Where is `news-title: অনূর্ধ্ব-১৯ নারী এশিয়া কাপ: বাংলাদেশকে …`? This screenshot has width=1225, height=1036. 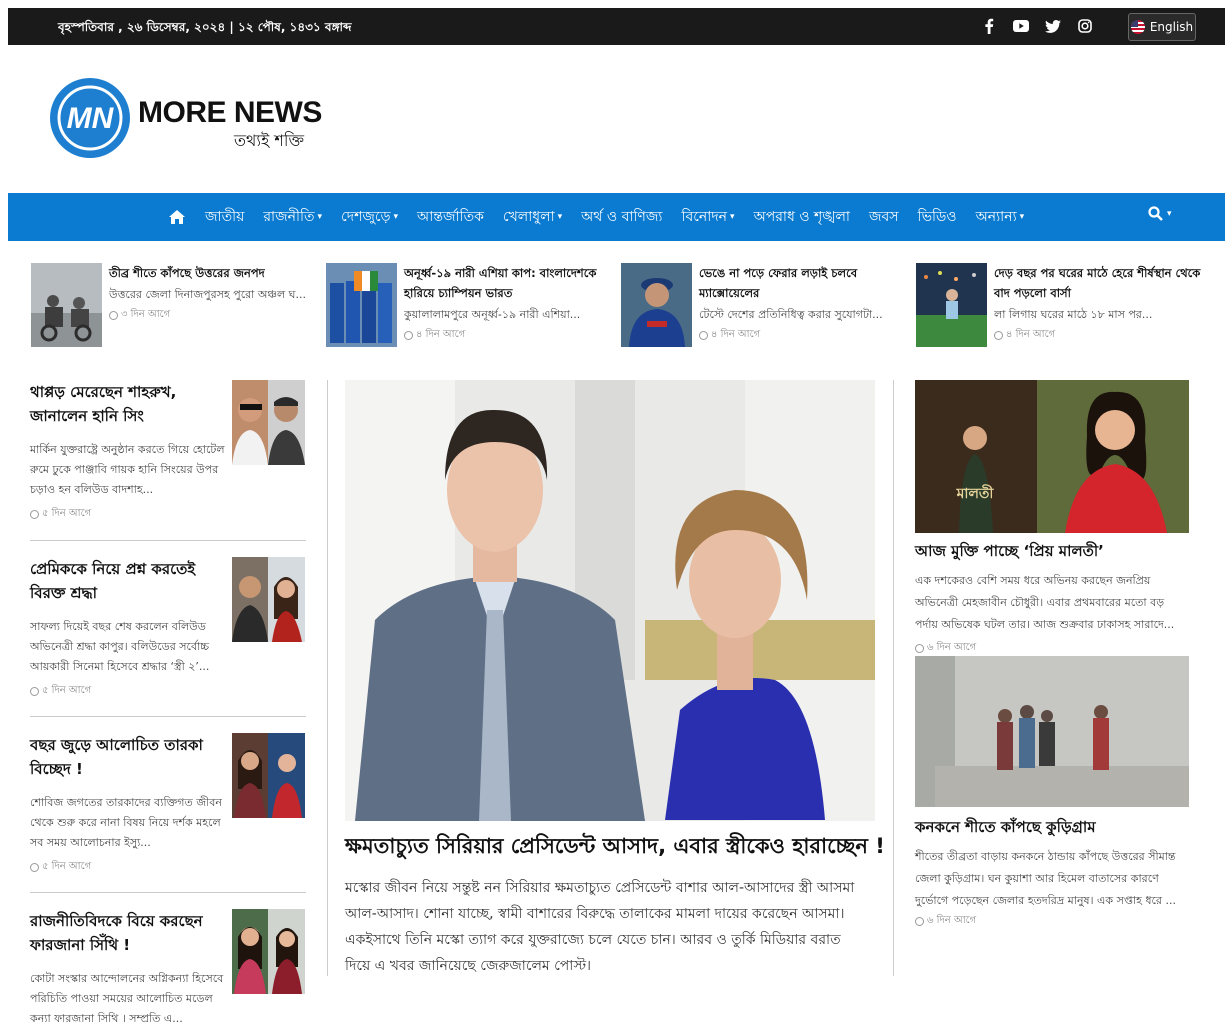
news-title: অনূর্ধ্ব-১৯ নারী এশিয়া কাপ: বাংলাদেশকে … is located at coordinates (509, 283).